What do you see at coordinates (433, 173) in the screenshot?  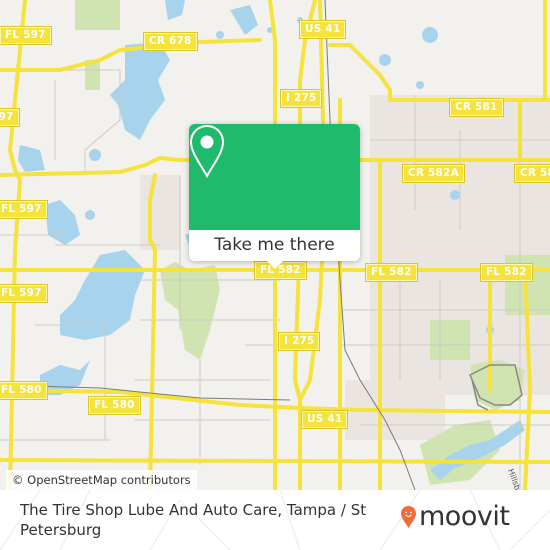 I see `road-shield-cr582a: CR 582A` at bounding box center [433, 173].